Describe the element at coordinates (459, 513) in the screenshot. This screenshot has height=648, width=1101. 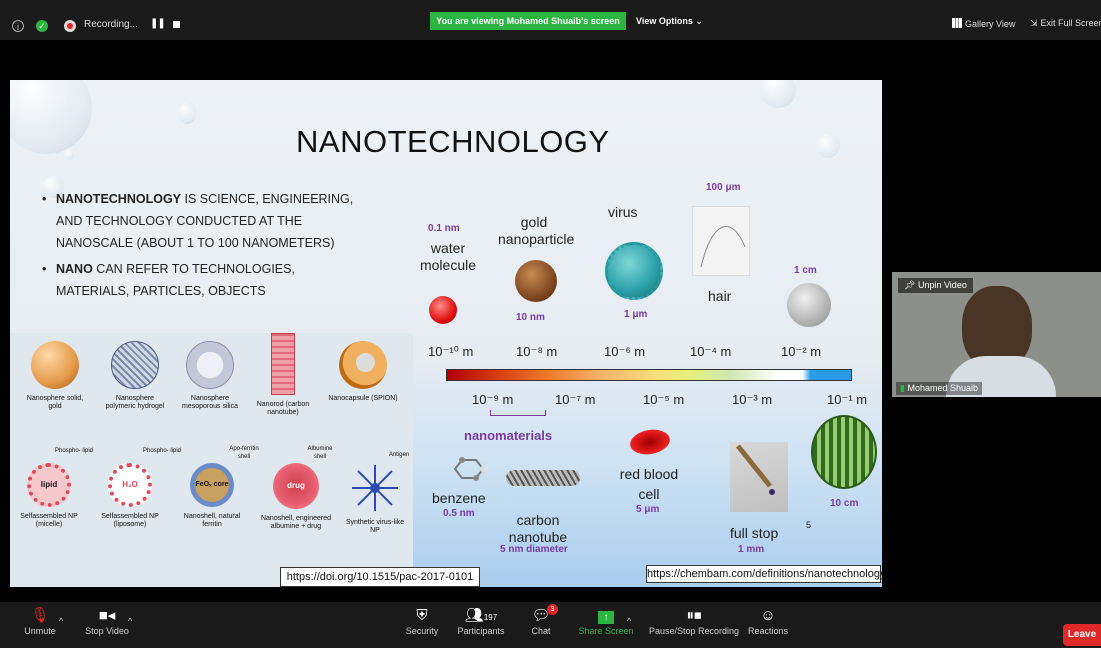
I see `benzene-size: 0.5 nm` at that location.